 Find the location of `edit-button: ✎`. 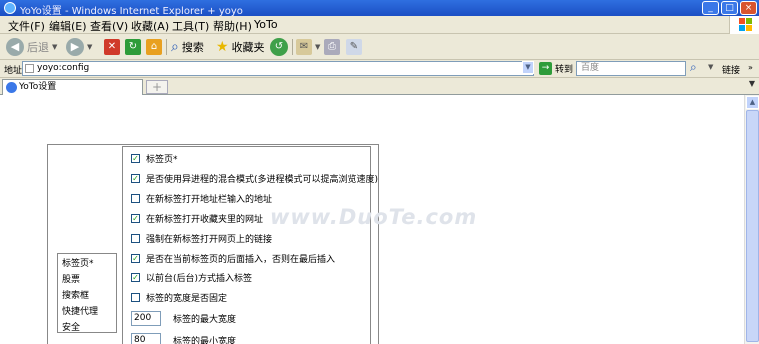

edit-button: ✎ is located at coordinates (354, 47).